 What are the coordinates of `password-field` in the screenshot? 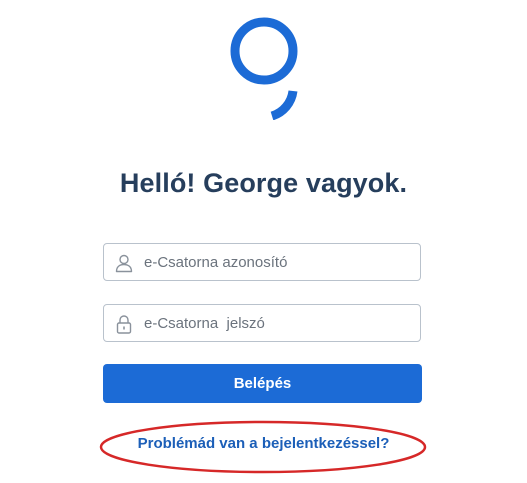 It's located at (262, 323).